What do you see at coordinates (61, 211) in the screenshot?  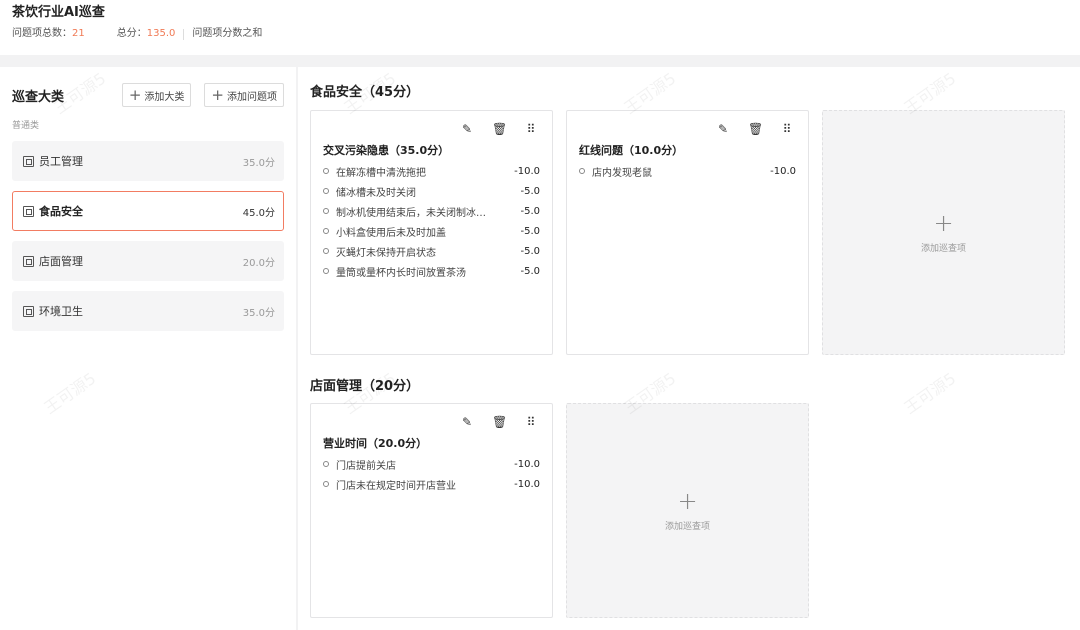 I see `category-name: 食品安全` at bounding box center [61, 211].